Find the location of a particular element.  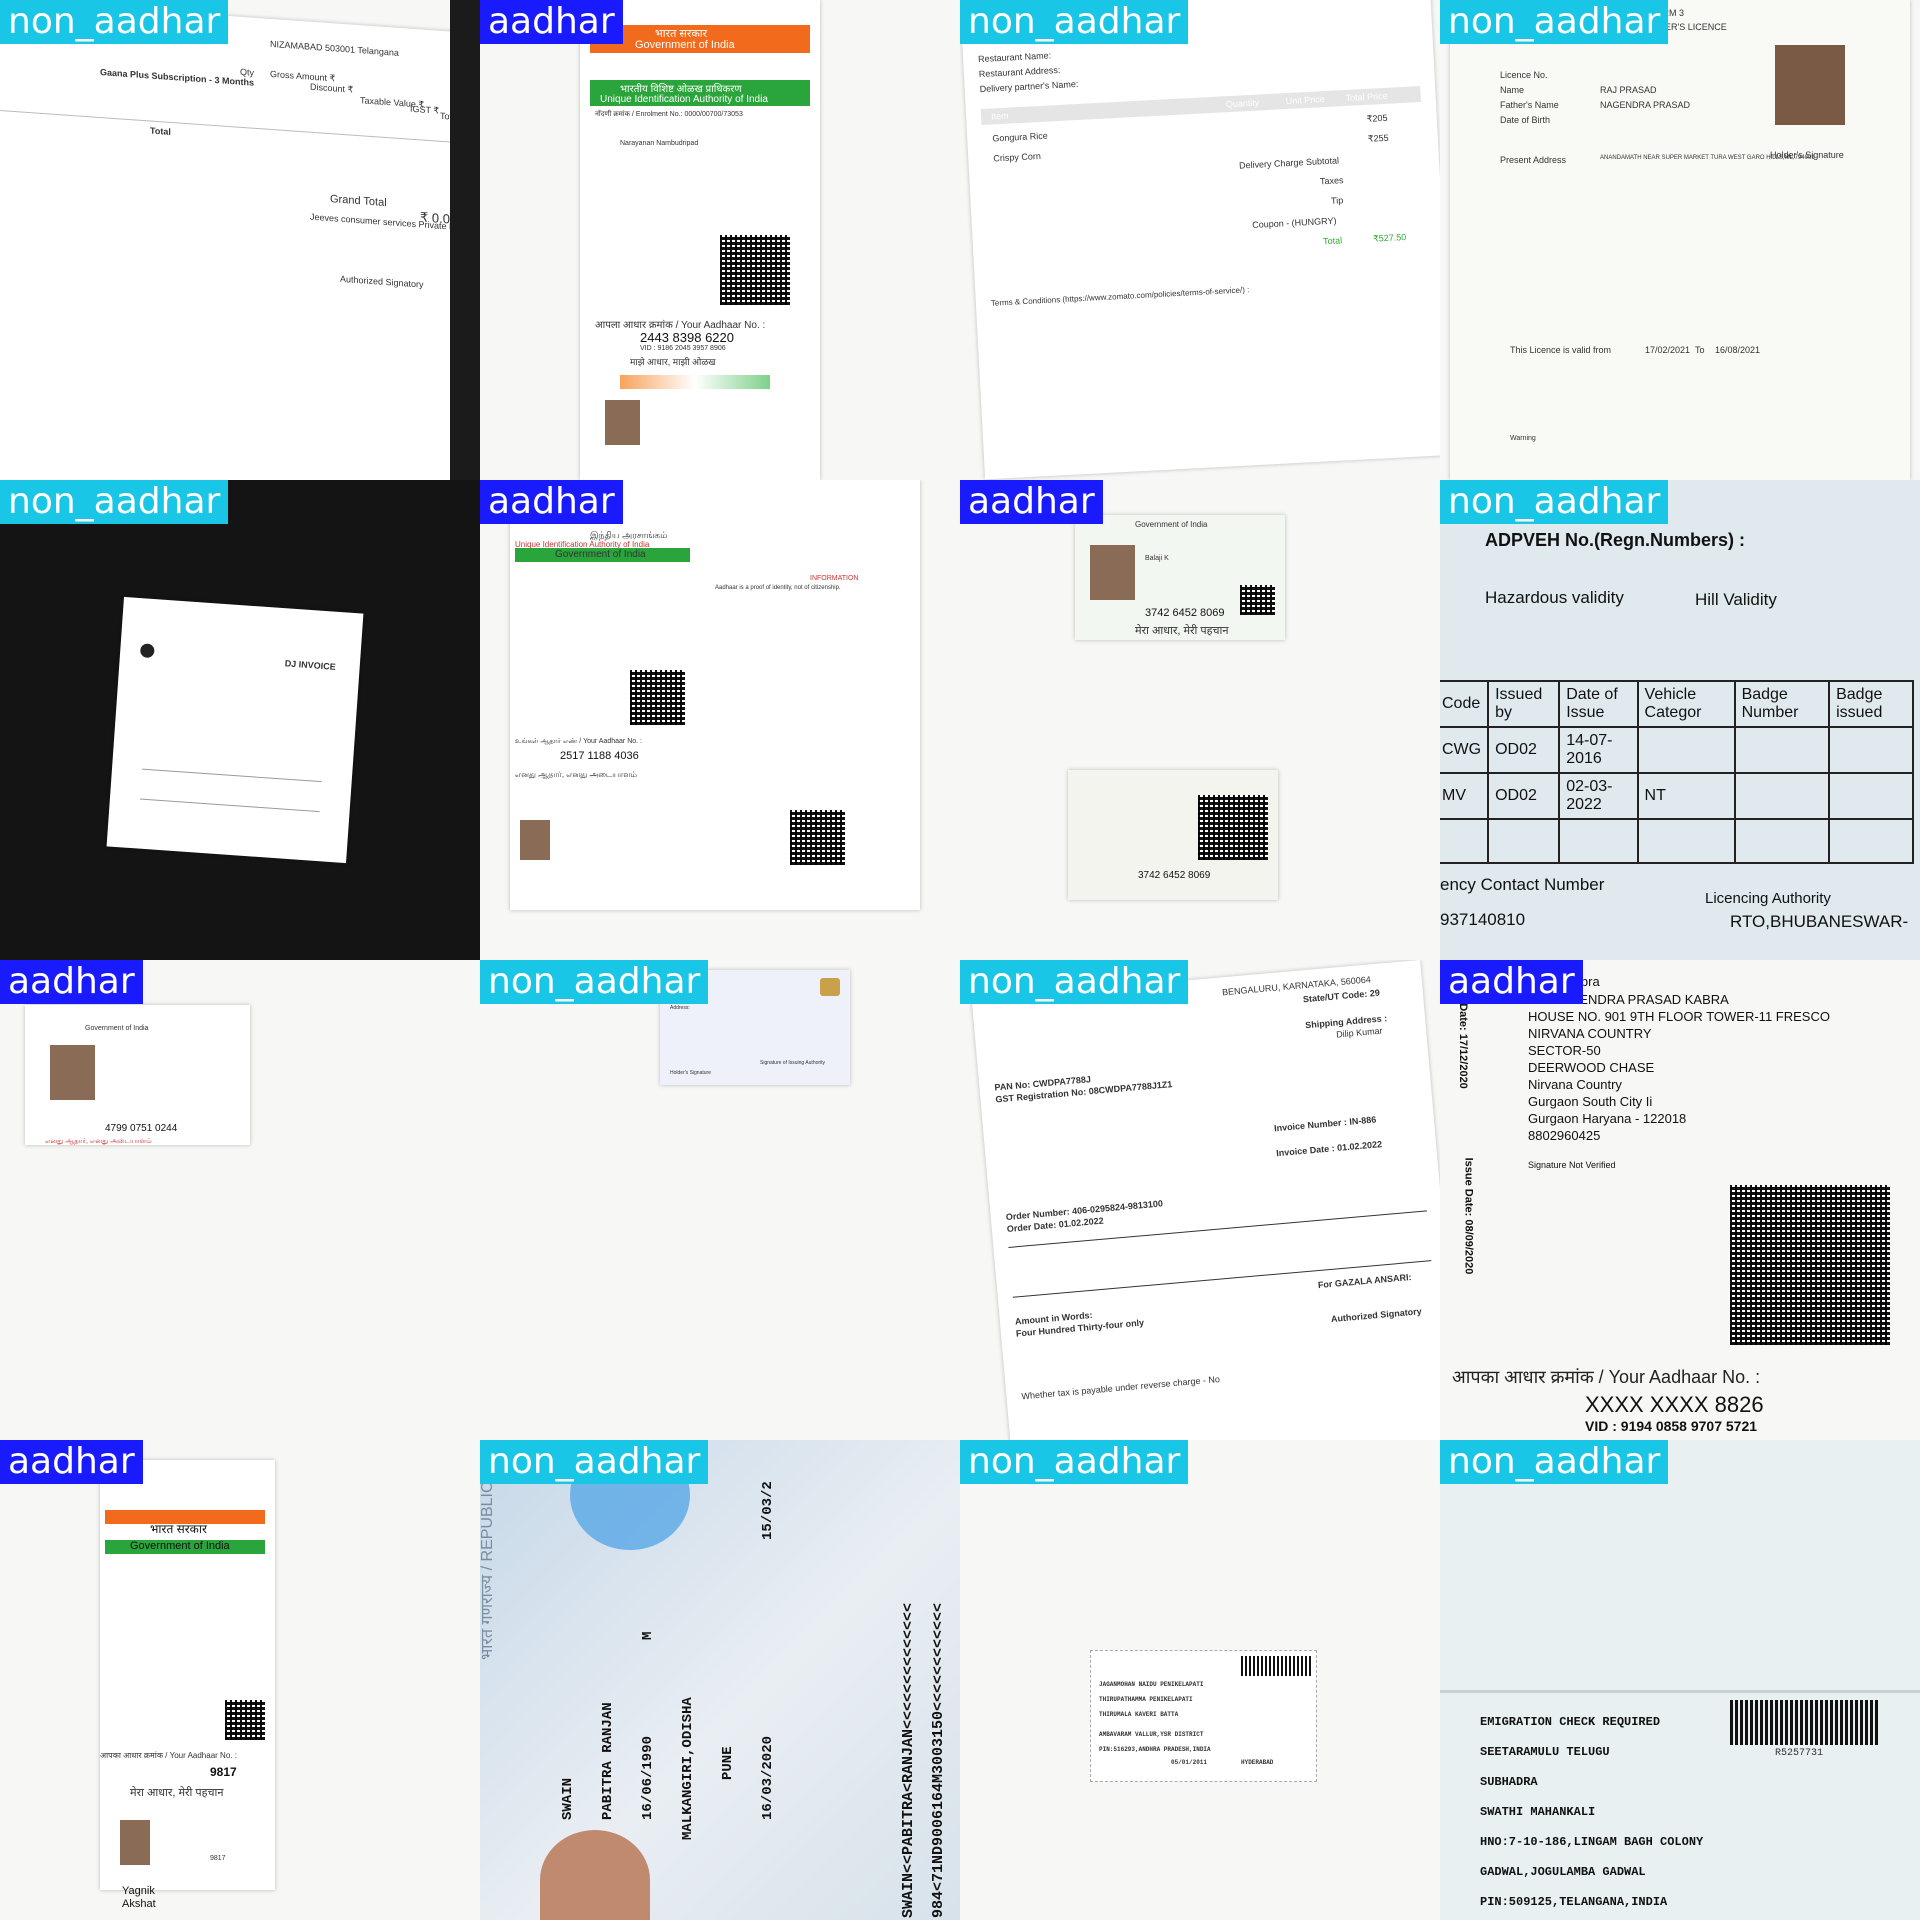

doc-text: For GAZALA ANSARI: is located at coordinates (1364, 1281).